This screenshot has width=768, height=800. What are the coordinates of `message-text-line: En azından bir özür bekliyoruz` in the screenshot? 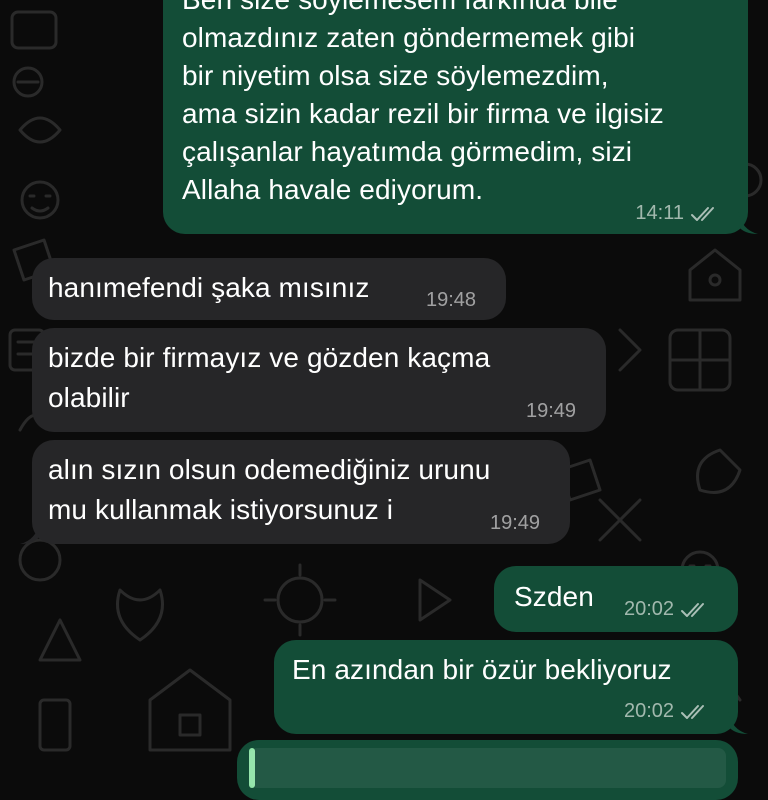 It's located at (482, 669).